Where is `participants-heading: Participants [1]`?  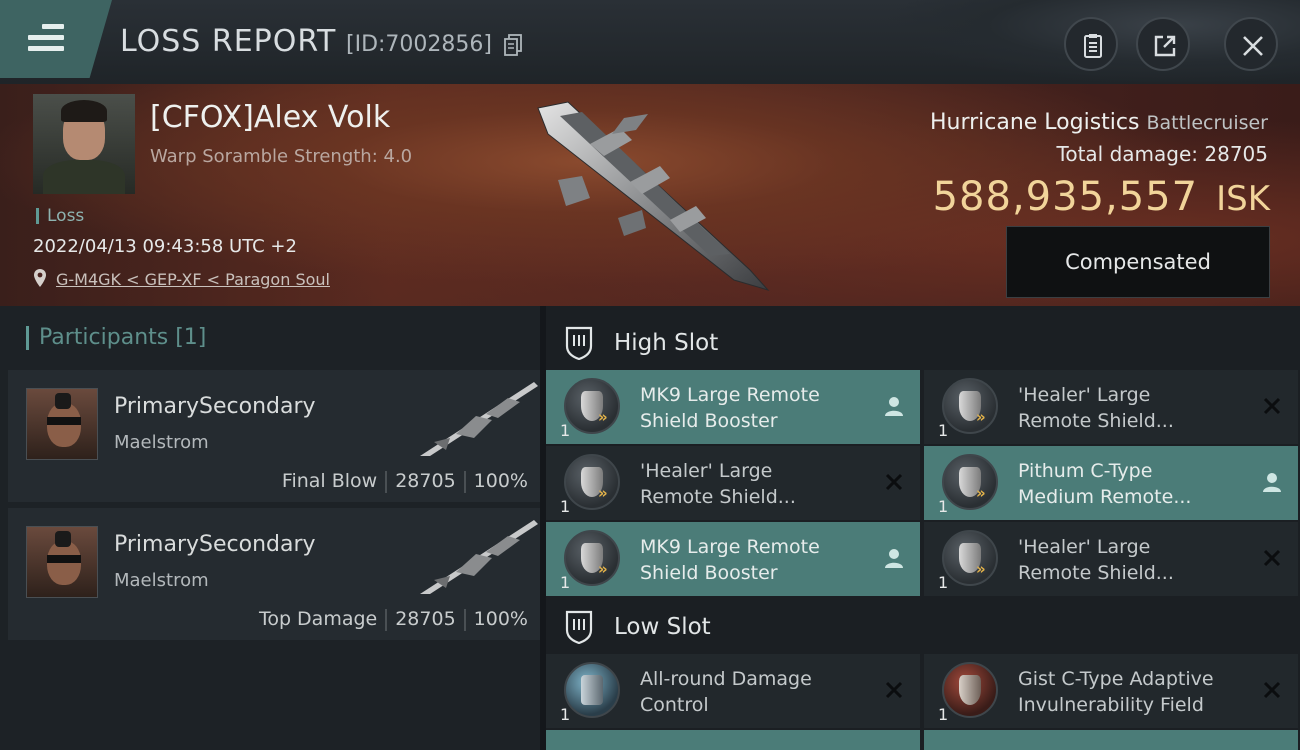 participants-heading: Participants [1] is located at coordinates (116, 338).